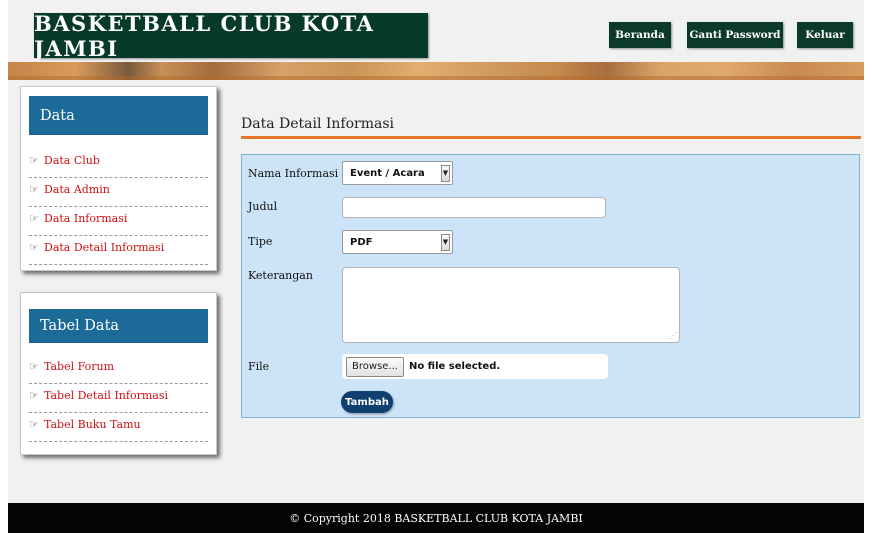 The height and width of the screenshot is (533, 872). What do you see at coordinates (293, 173) in the screenshot?
I see `nama-informasi-label: Nama Informasi` at bounding box center [293, 173].